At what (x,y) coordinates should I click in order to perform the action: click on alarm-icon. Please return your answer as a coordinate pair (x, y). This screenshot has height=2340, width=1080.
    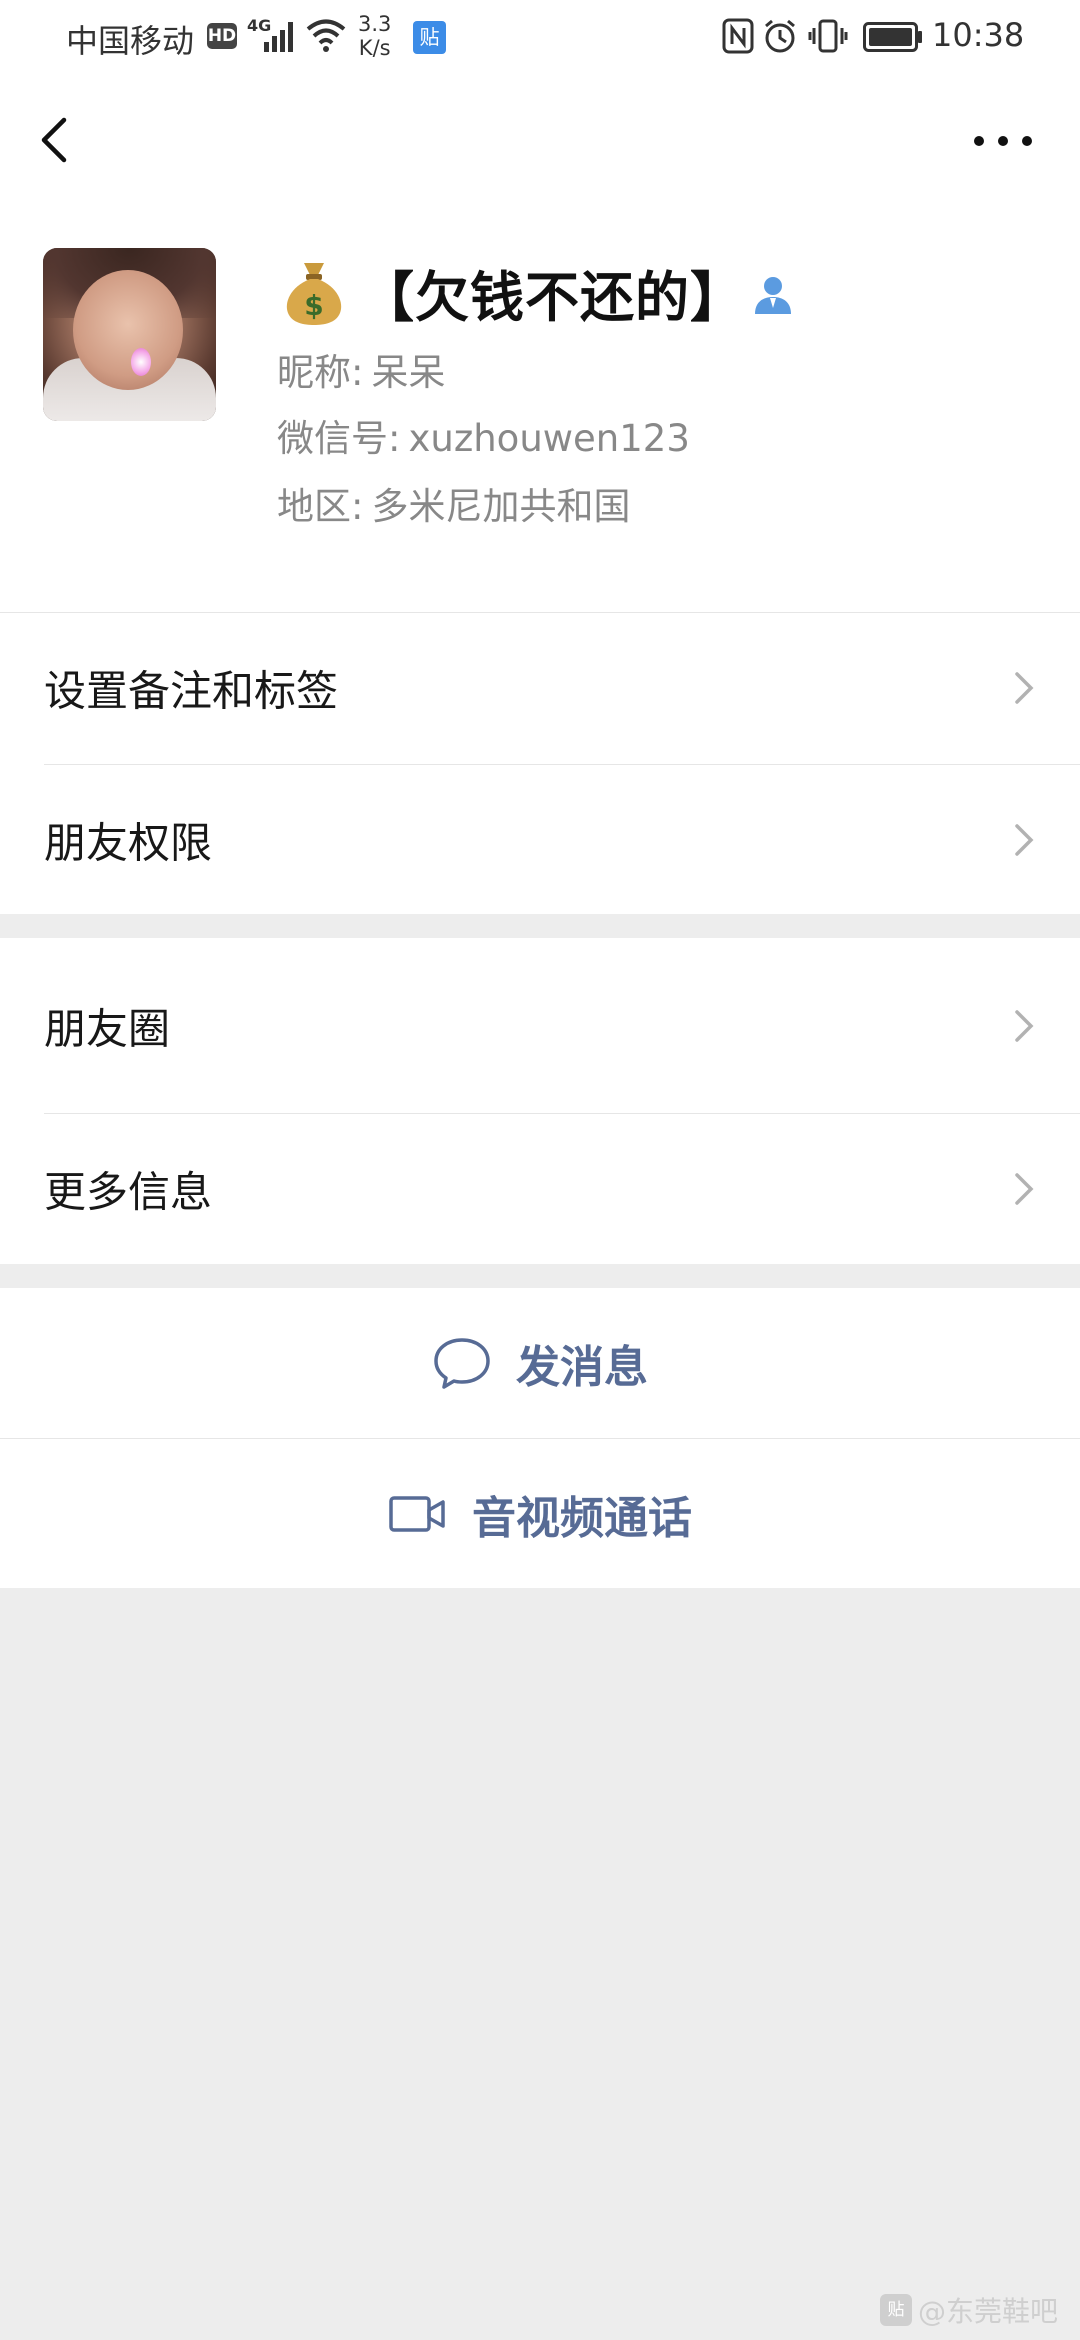
    Looking at the image, I should click on (780, 36).